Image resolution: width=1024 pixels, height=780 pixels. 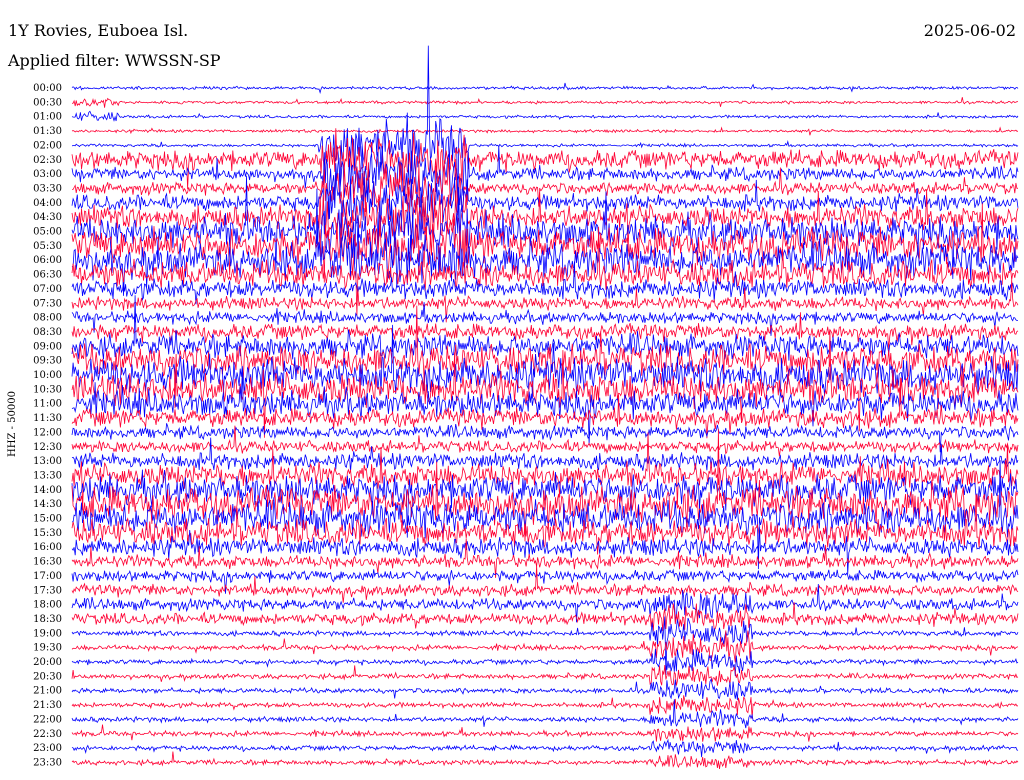 I want to click on seismic-trace-1900, so click(x=545, y=645).